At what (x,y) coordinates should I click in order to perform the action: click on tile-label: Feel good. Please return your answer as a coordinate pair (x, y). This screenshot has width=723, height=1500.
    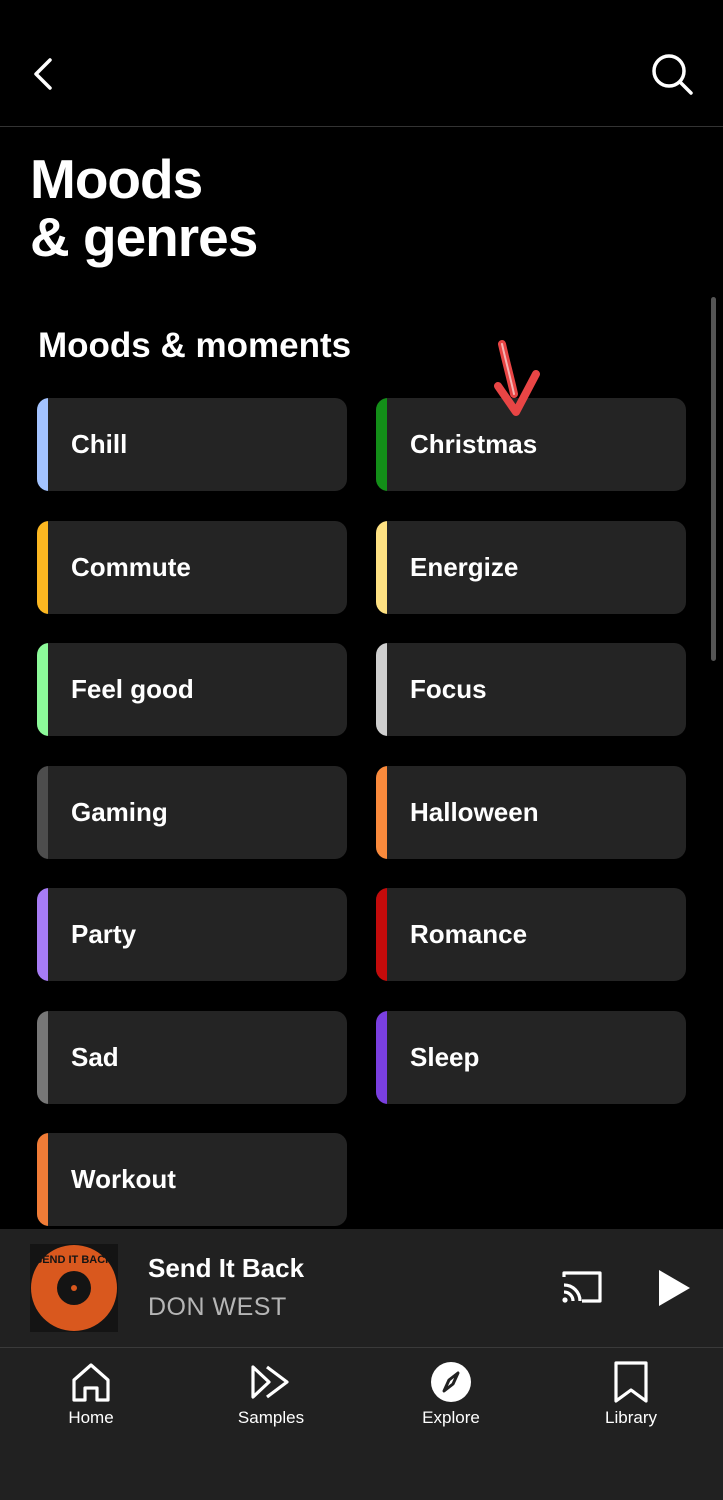
    Looking at the image, I should click on (132, 689).